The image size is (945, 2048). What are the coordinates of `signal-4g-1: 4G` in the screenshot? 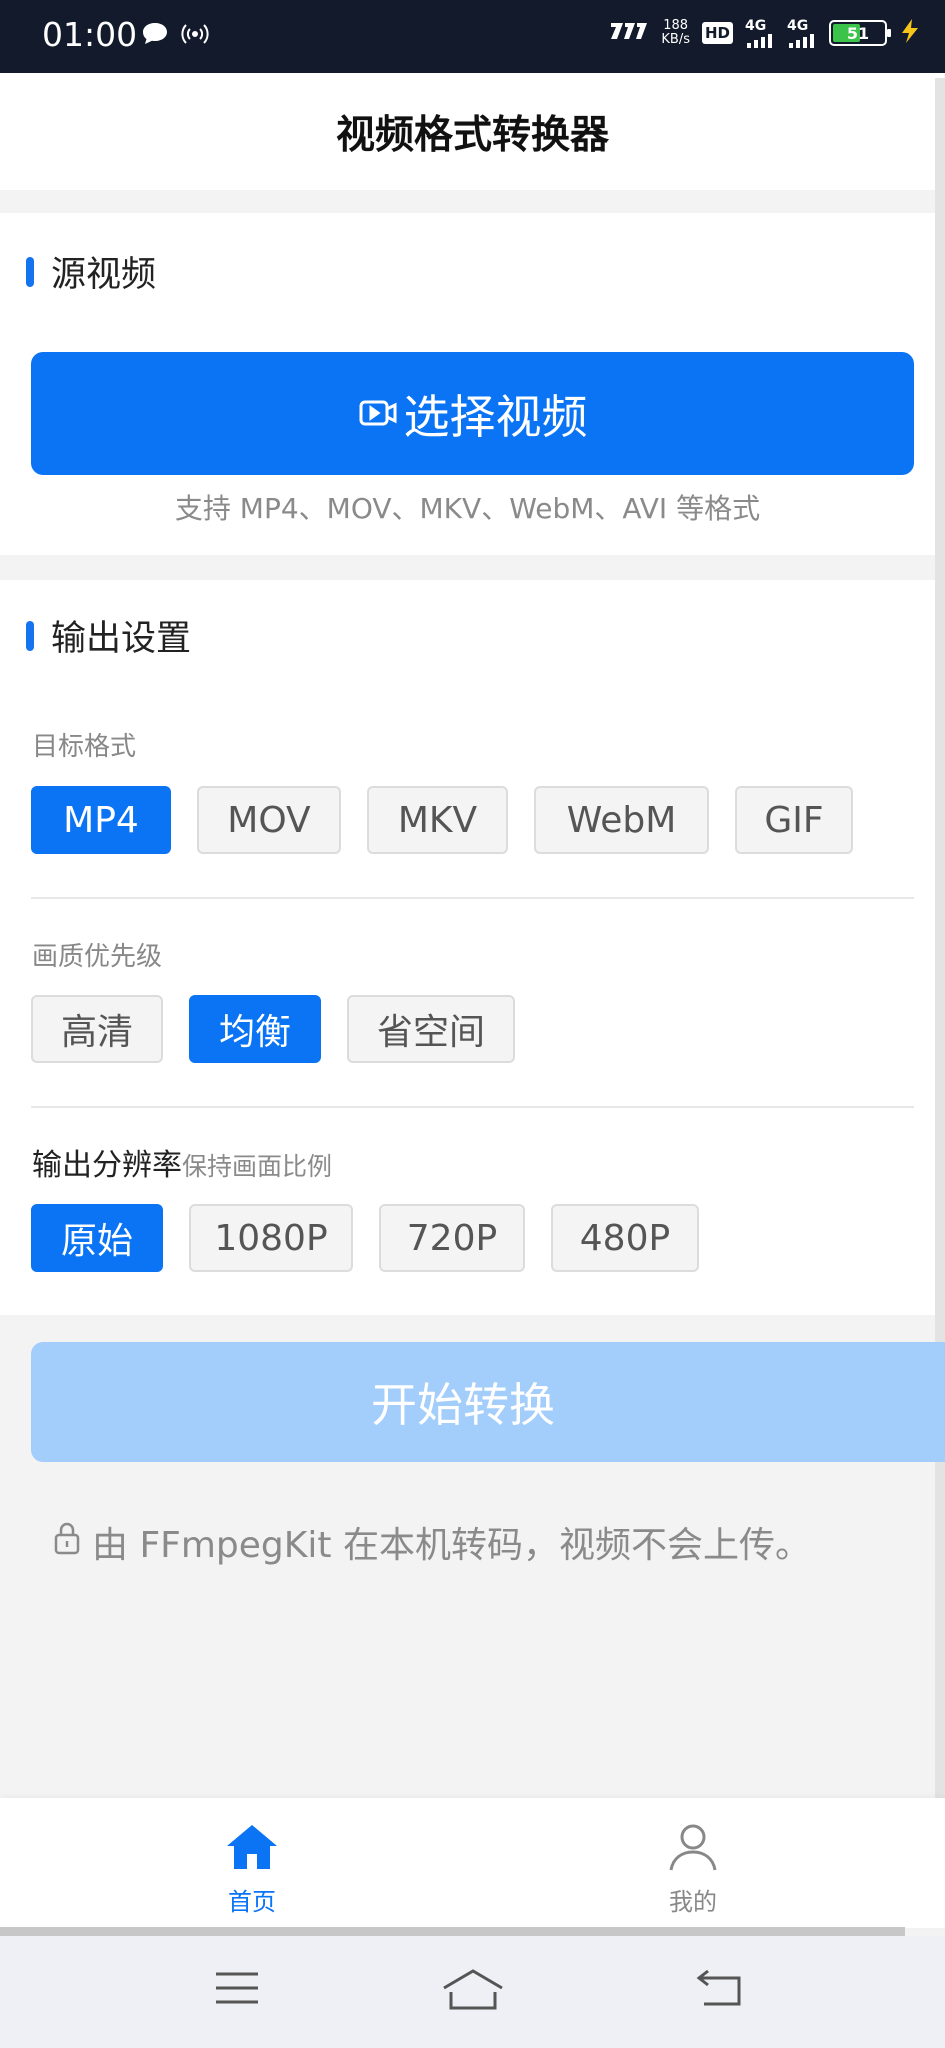 It's located at (760, 33).